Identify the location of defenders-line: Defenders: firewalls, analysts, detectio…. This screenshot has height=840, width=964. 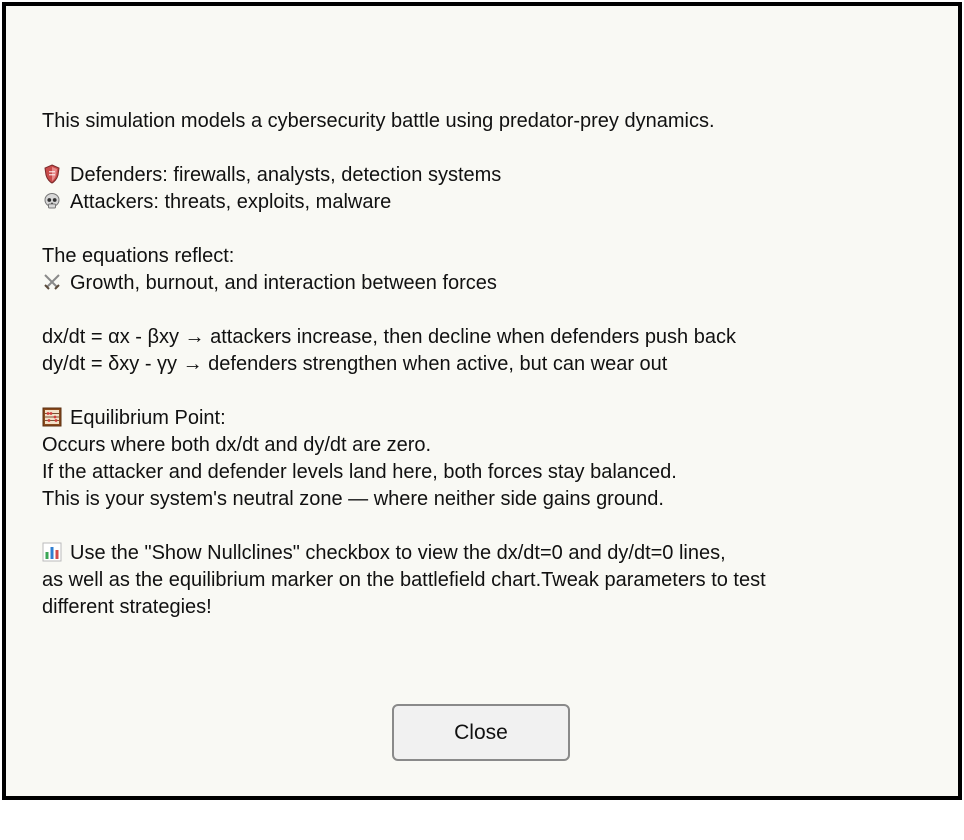
(482, 175).